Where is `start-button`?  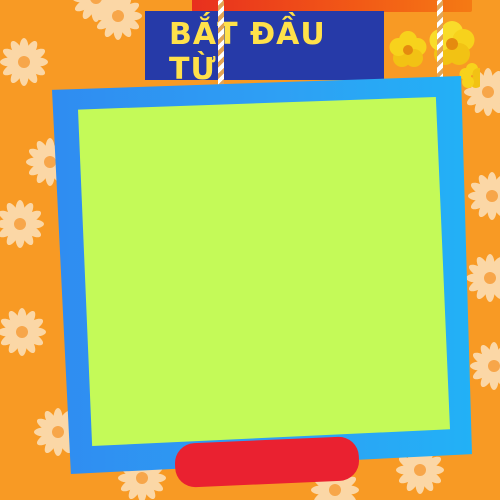
start-button is located at coordinates (267, 462).